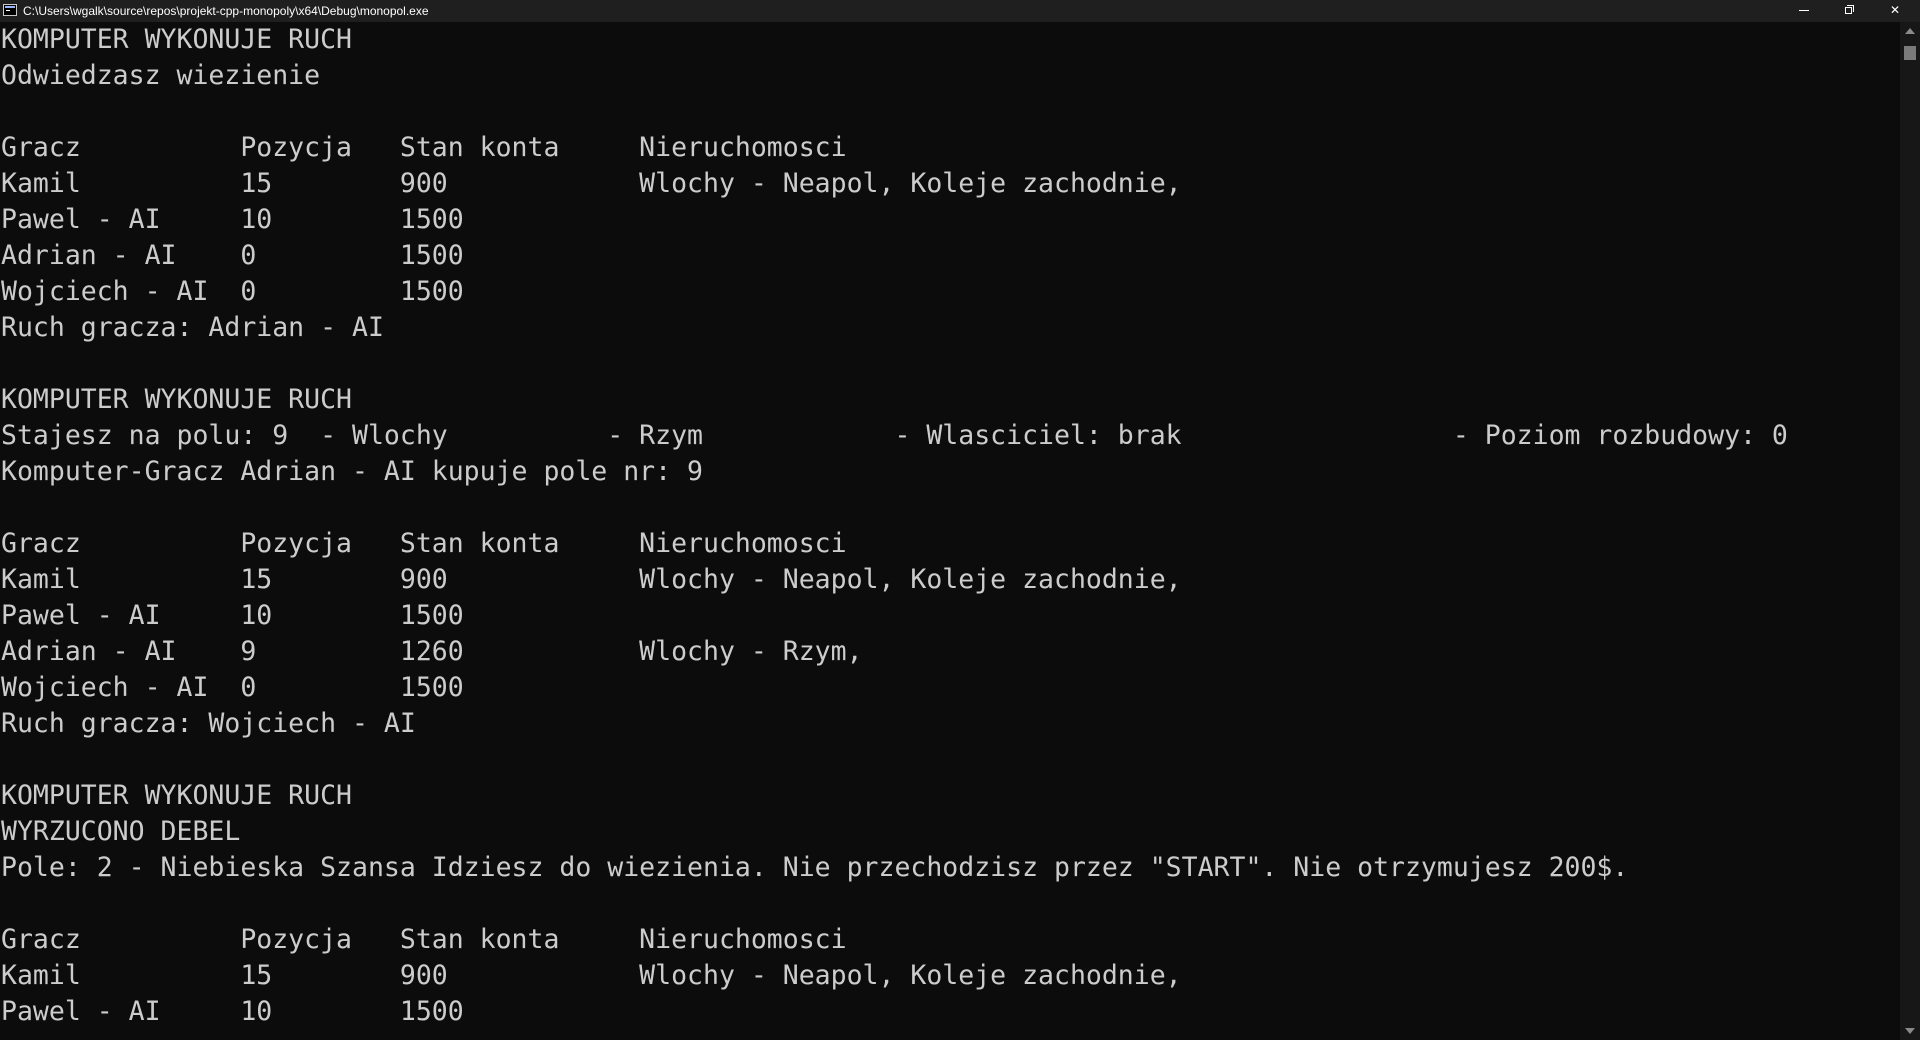 This screenshot has height=1040, width=1920. Describe the element at coordinates (232, 255) in the screenshot. I see `console-line: Adrian - AI 0 1500` at that location.